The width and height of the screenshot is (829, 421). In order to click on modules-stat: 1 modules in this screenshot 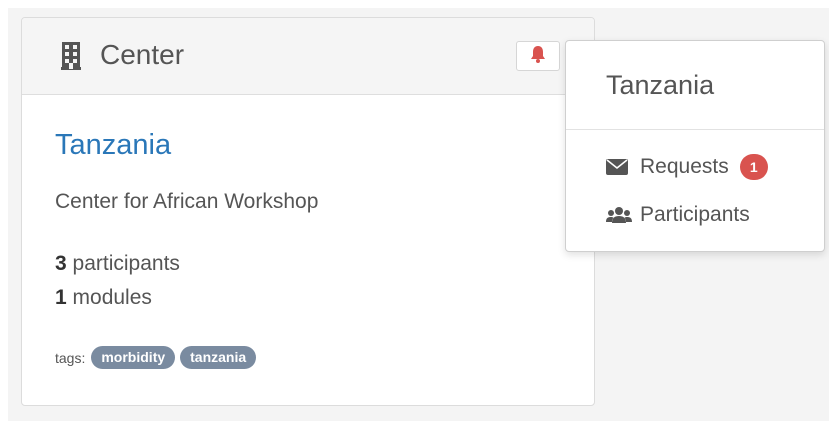, I will do `click(103, 298)`.